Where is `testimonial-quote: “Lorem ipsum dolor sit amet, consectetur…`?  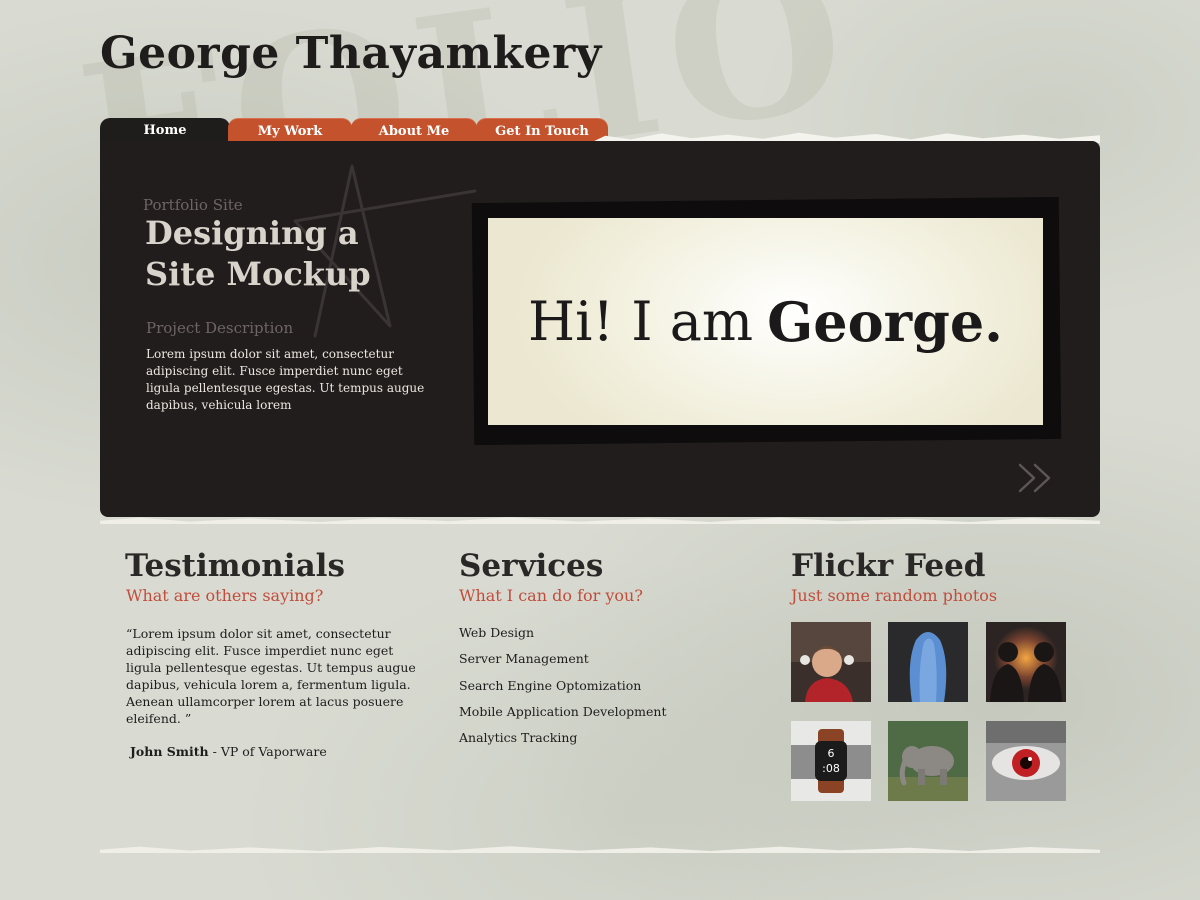 testimonial-quote: “Lorem ipsum dolor sit amet, consectetur… is located at coordinates (271, 676).